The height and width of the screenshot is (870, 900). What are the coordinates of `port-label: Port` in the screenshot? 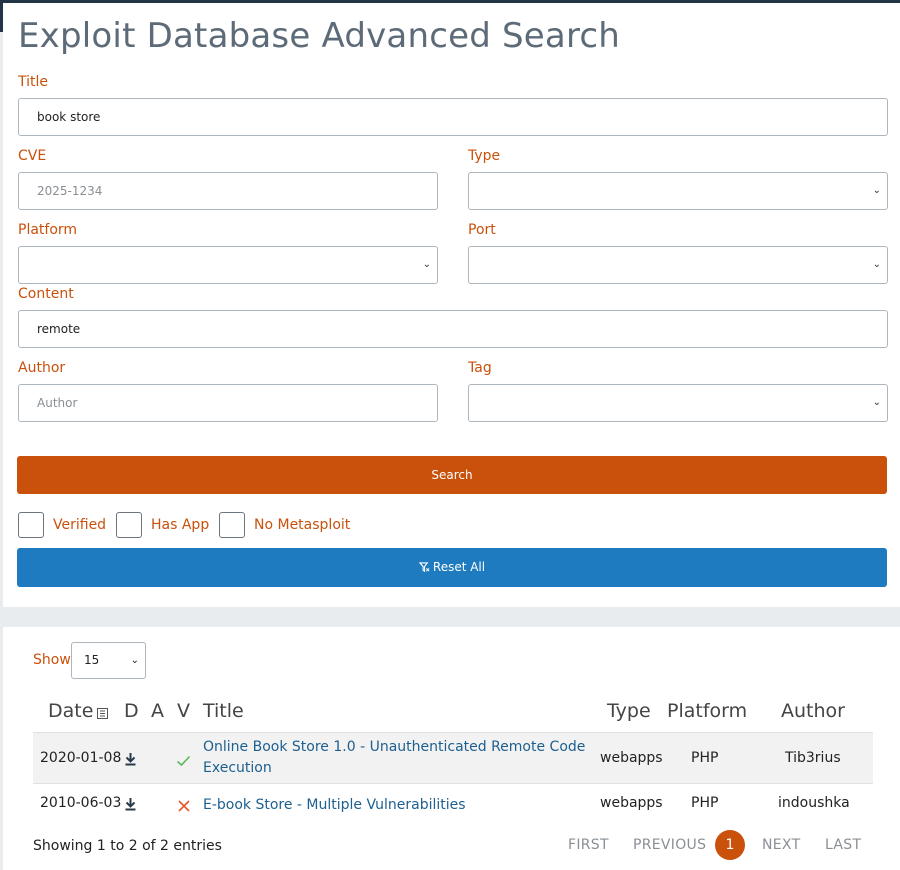 It's located at (482, 230).